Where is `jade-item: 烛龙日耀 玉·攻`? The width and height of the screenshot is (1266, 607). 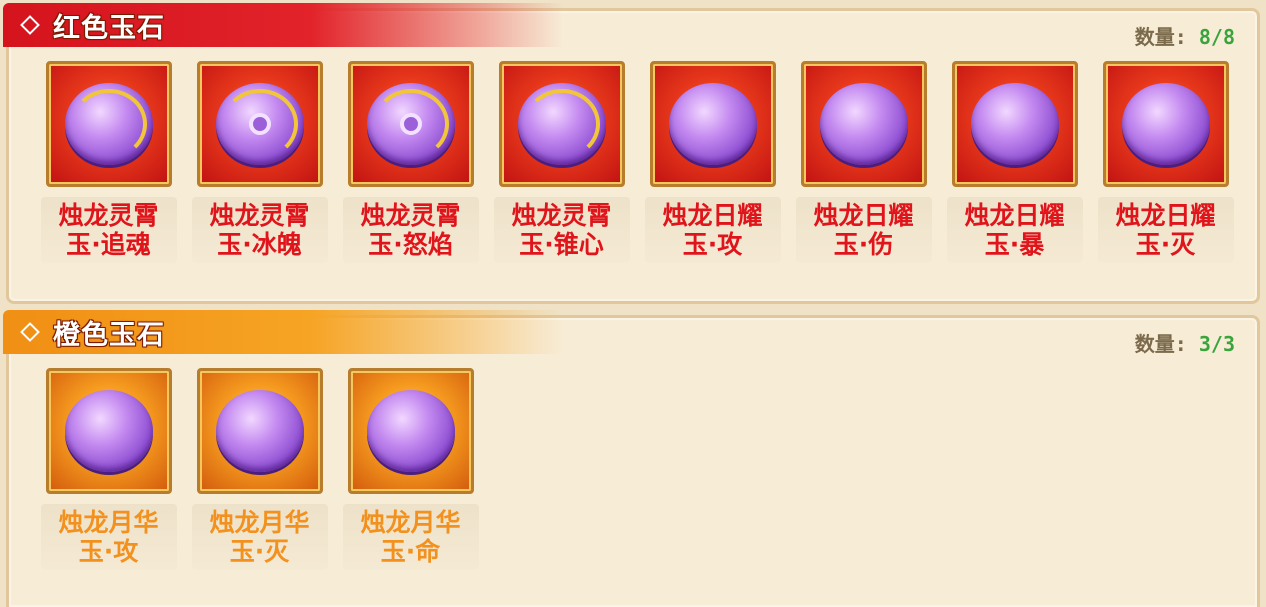 jade-item: 烛龙日耀 玉·攻 is located at coordinates (712, 162).